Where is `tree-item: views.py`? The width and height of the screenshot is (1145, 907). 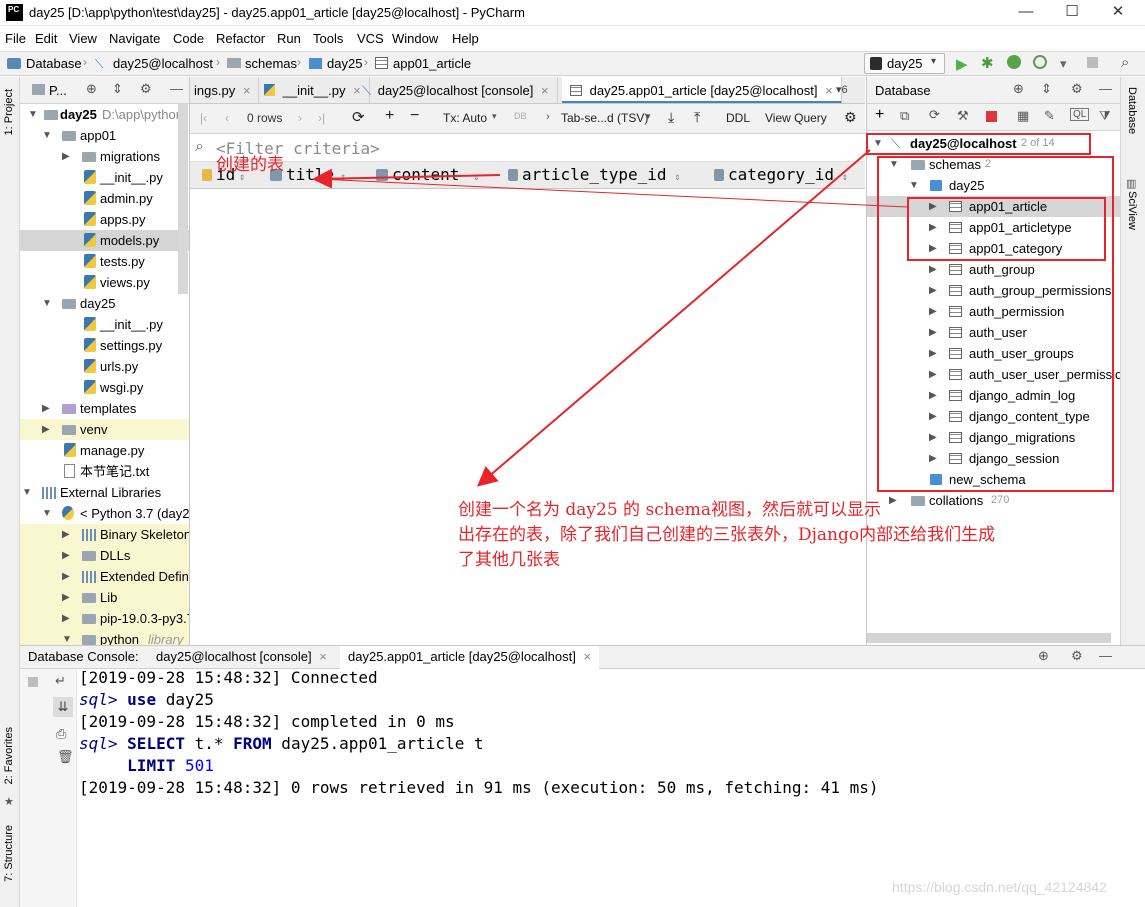
tree-item: views.py is located at coordinates (104, 282).